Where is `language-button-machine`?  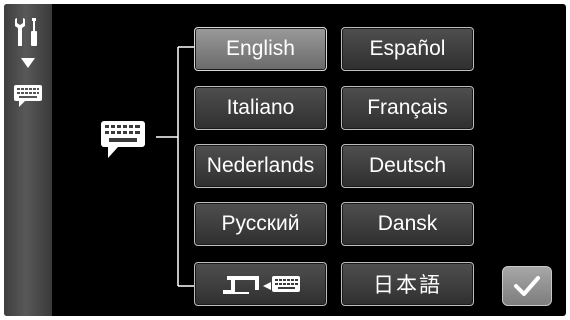
language-button-machine is located at coordinates (260, 284).